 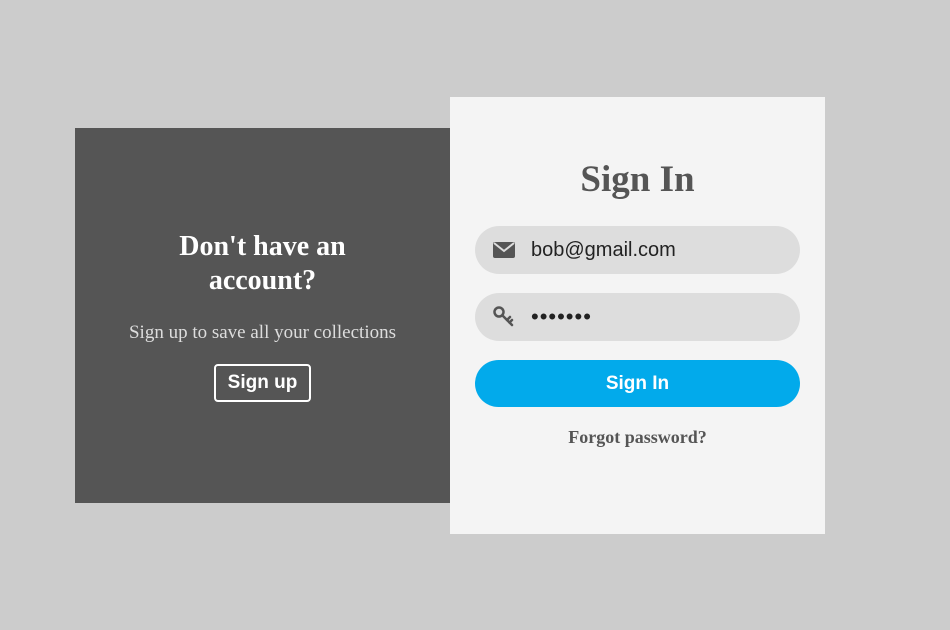 What do you see at coordinates (262, 382) in the screenshot?
I see `signup-button: Sign up` at bounding box center [262, 382].